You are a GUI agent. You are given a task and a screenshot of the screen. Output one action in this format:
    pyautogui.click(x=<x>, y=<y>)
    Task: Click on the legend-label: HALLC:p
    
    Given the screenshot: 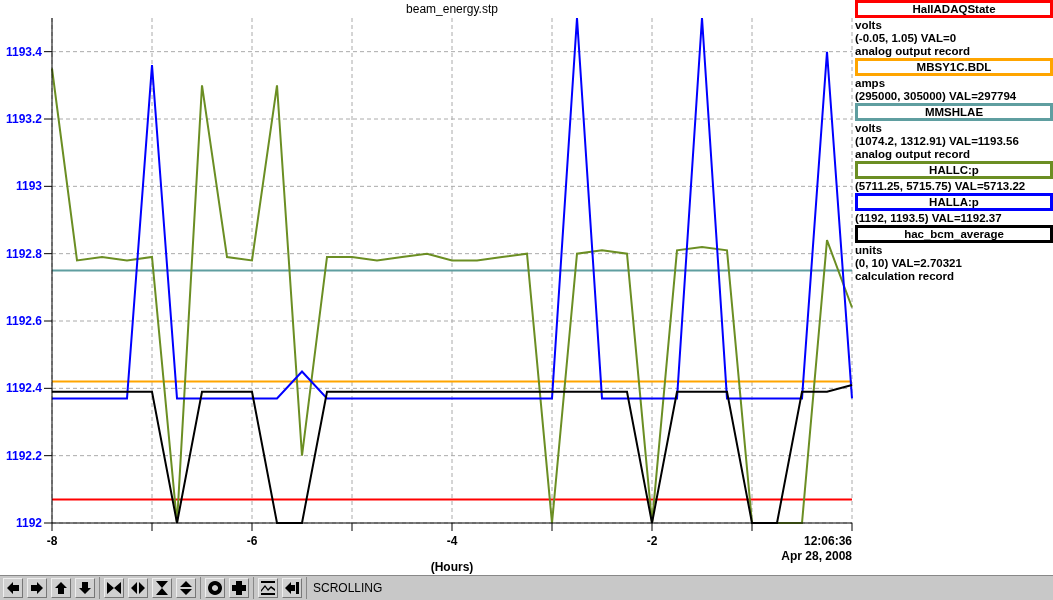 What is the action you would take?
    pyautogui.click(x=954, y=170)
    